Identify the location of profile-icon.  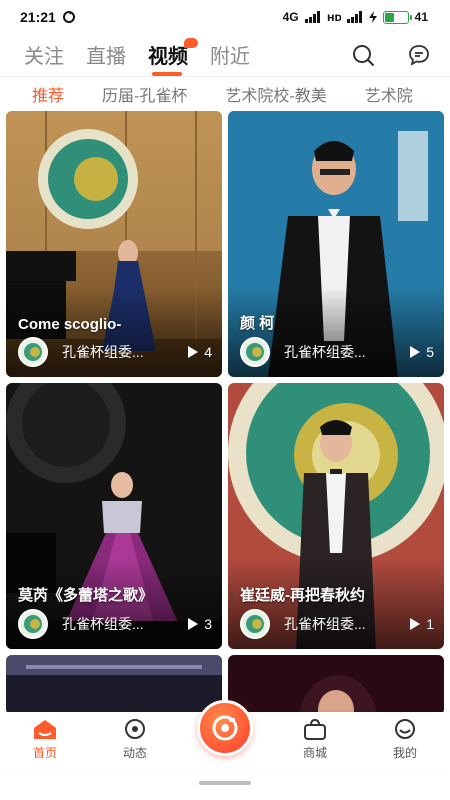
(405, 729).